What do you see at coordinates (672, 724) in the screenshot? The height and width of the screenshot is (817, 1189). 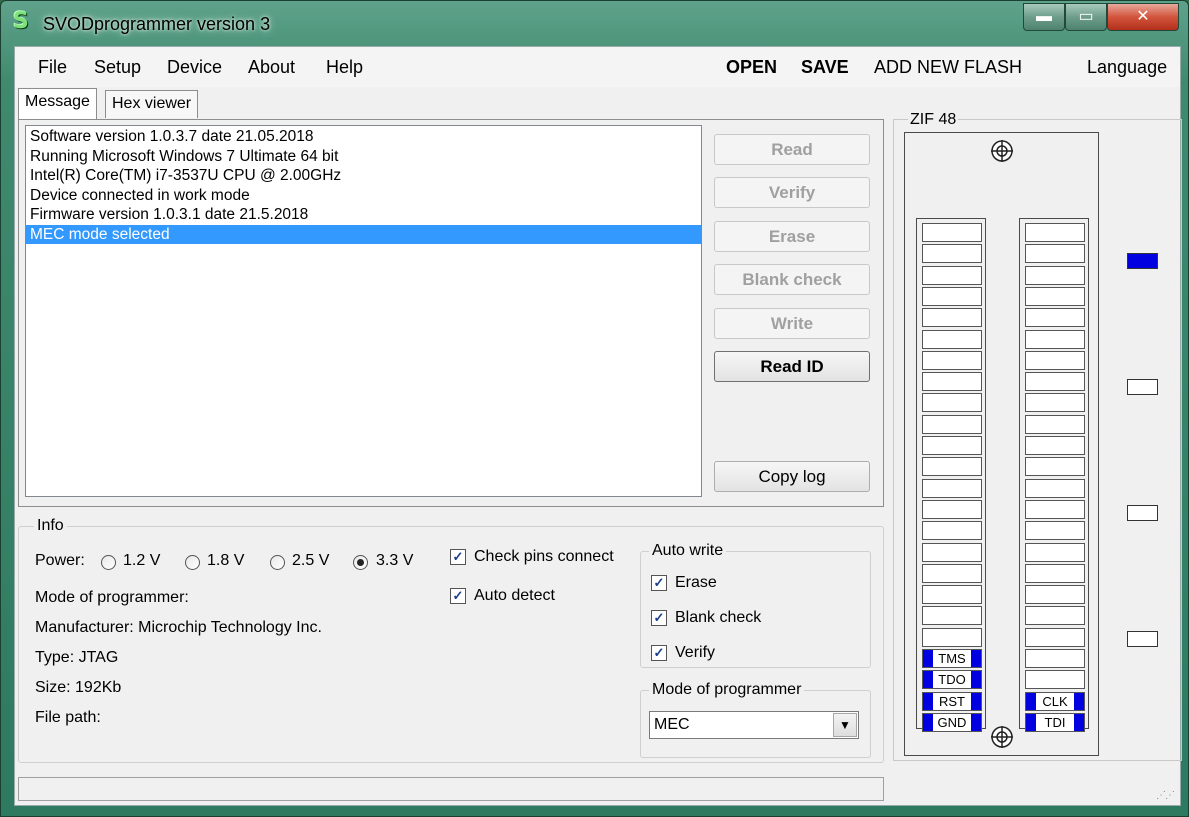 I see `mode-select-value: MEC` at bounding box center [672, 724].